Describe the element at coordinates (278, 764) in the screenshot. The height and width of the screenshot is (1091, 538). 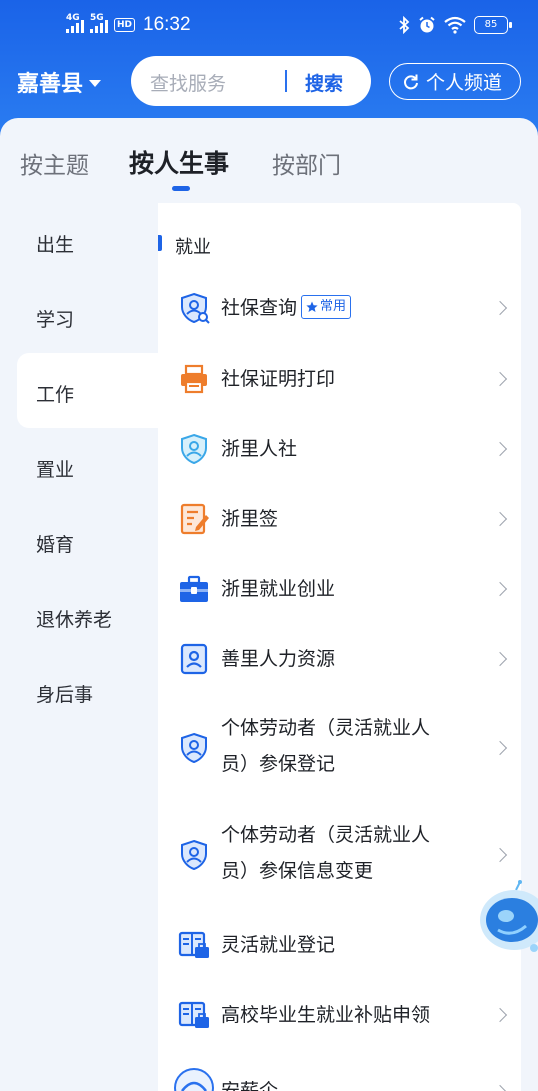
I see `item-label-line2: 员）参保登记` at that location.